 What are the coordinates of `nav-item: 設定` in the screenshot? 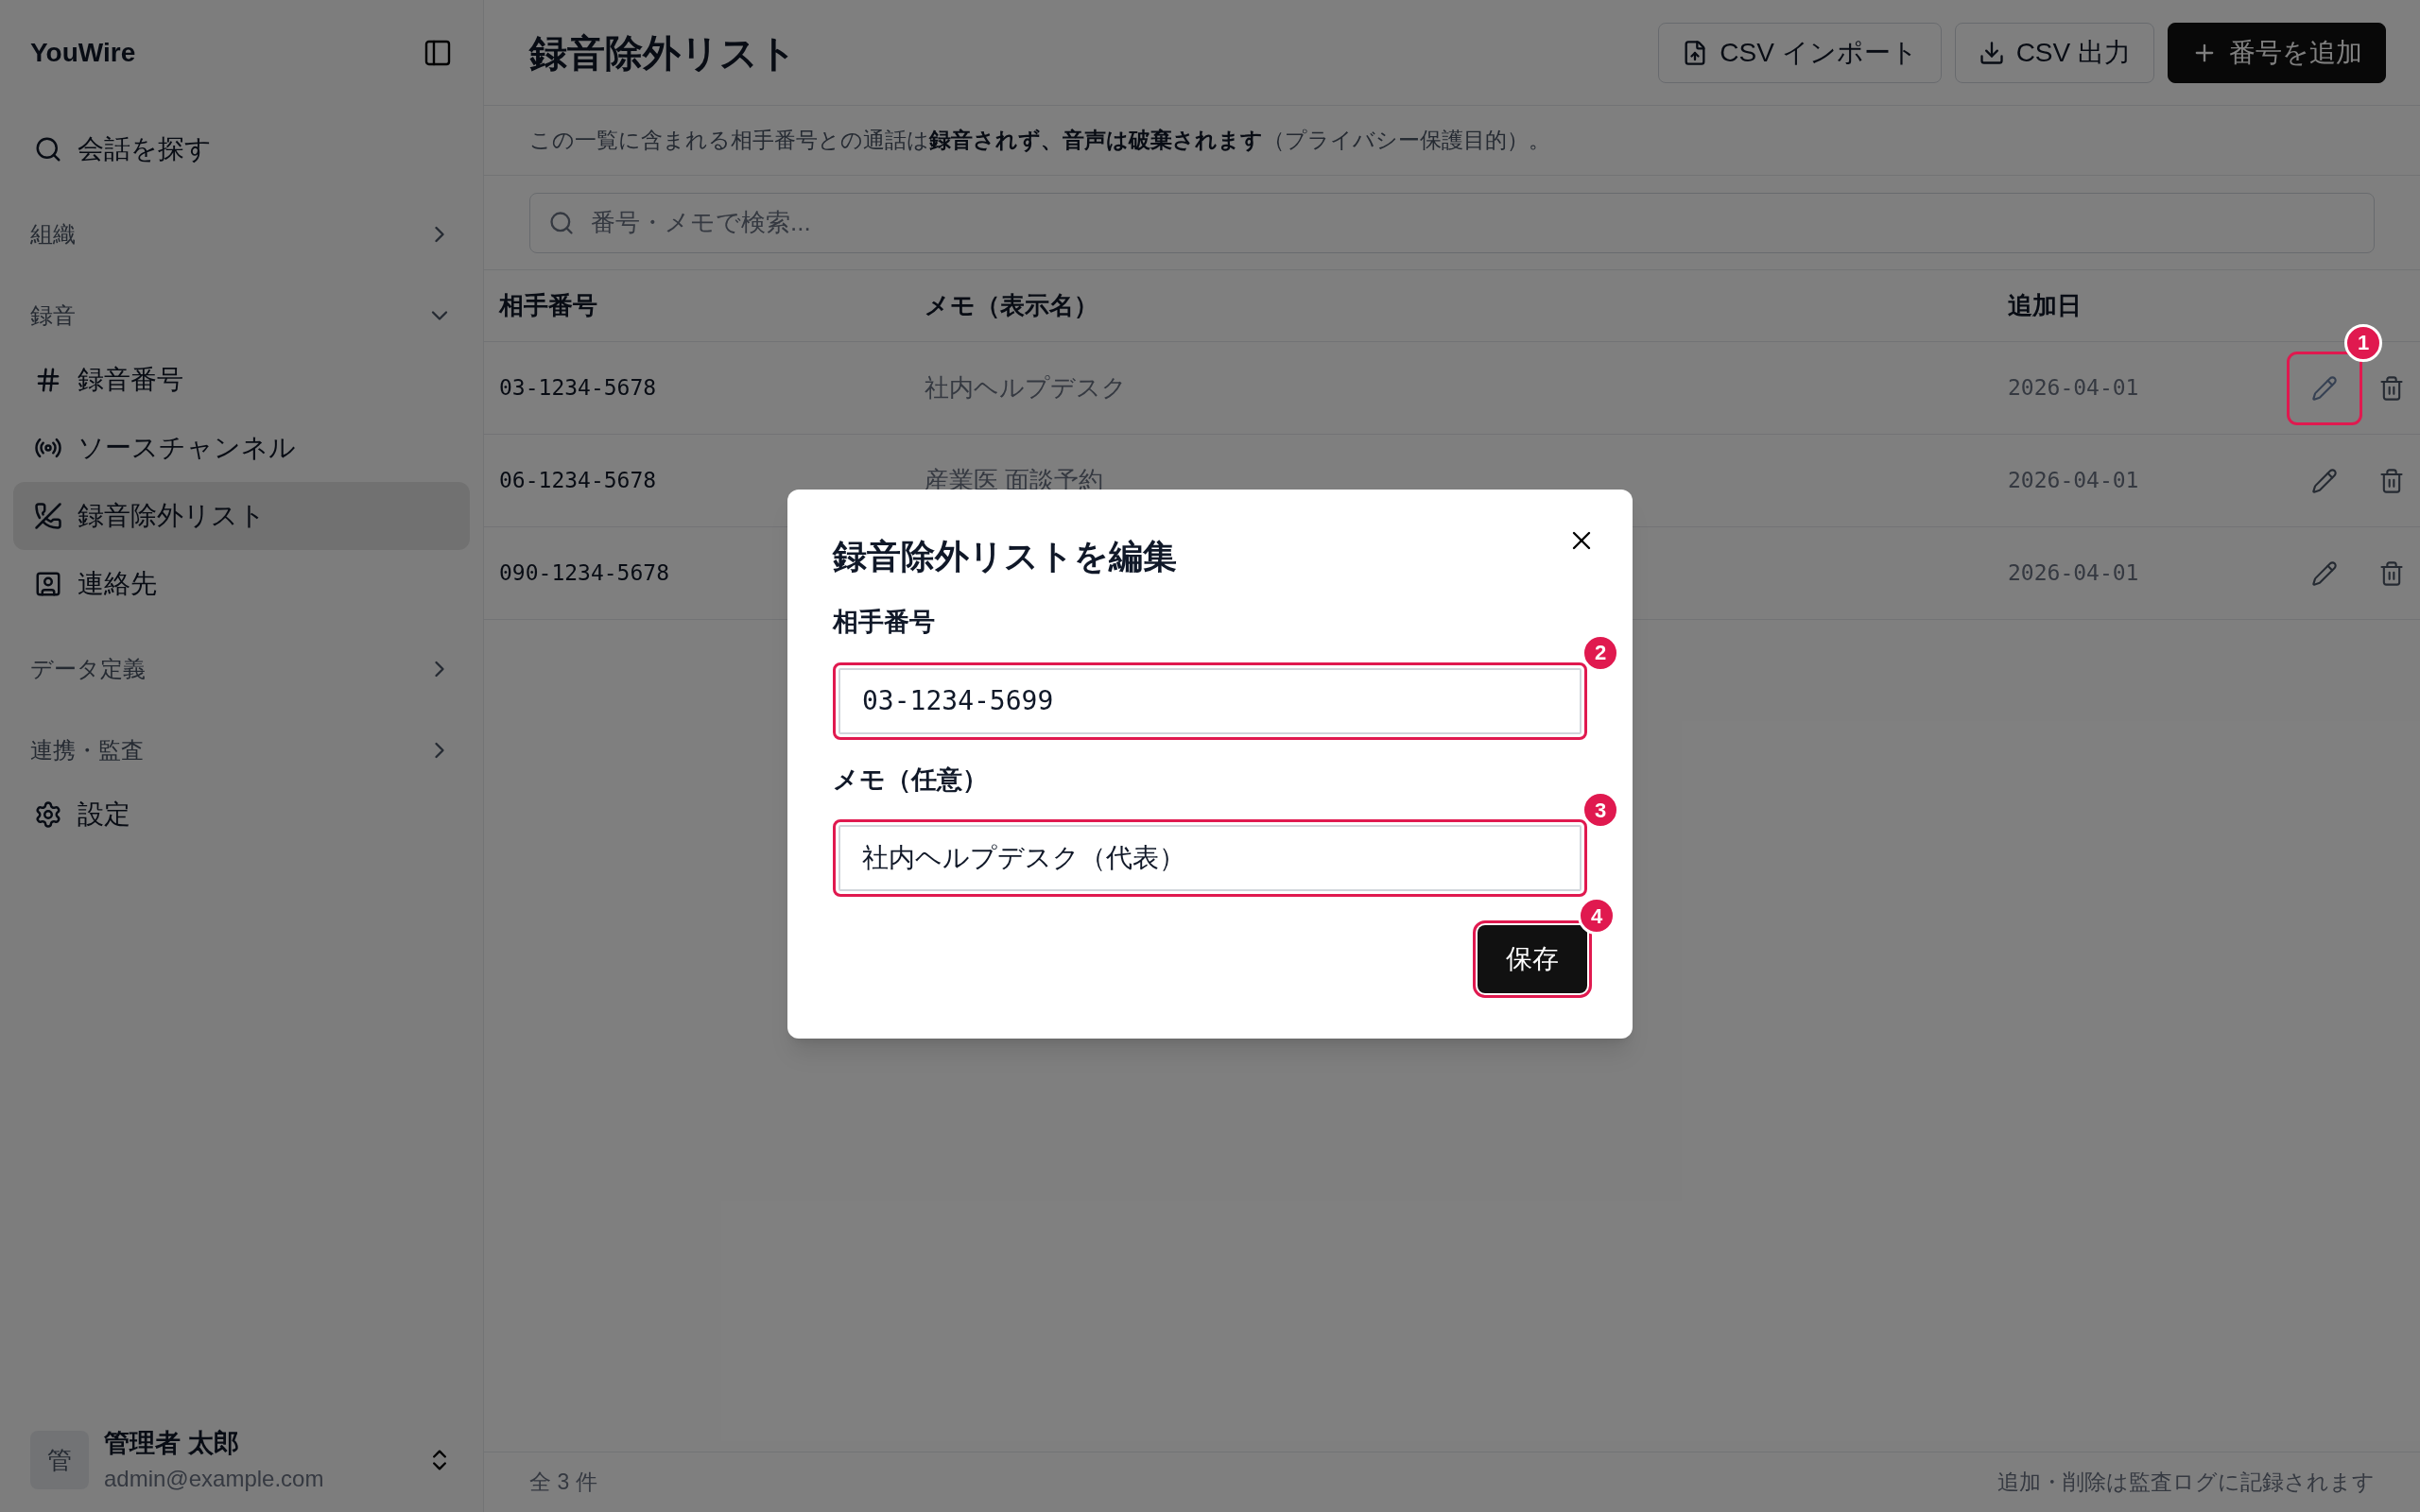 It's located at (242, 815).